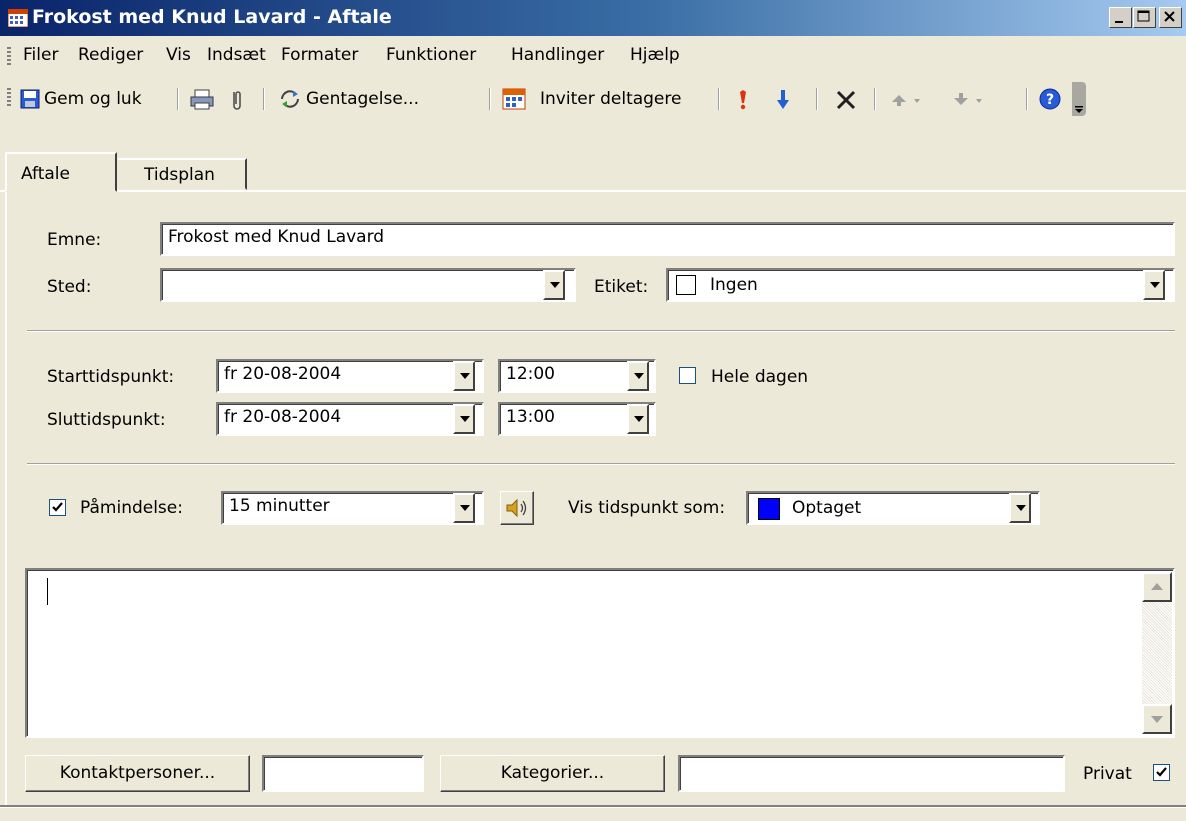  Describe the element at coordinates (319, 55) in the screenshot. I see `menu-formater: Formater` at that location.